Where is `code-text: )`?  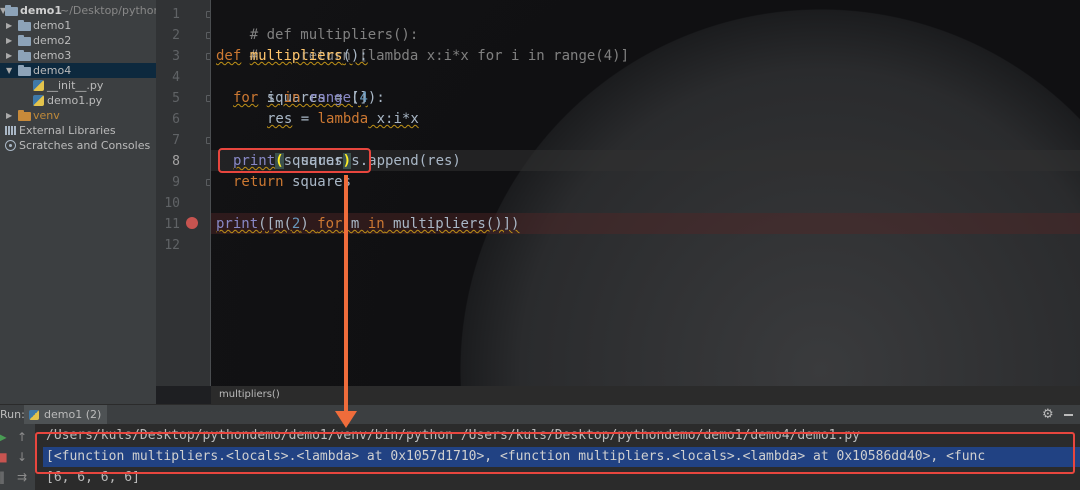 code-text: ) is located at coordinates (309, 224).